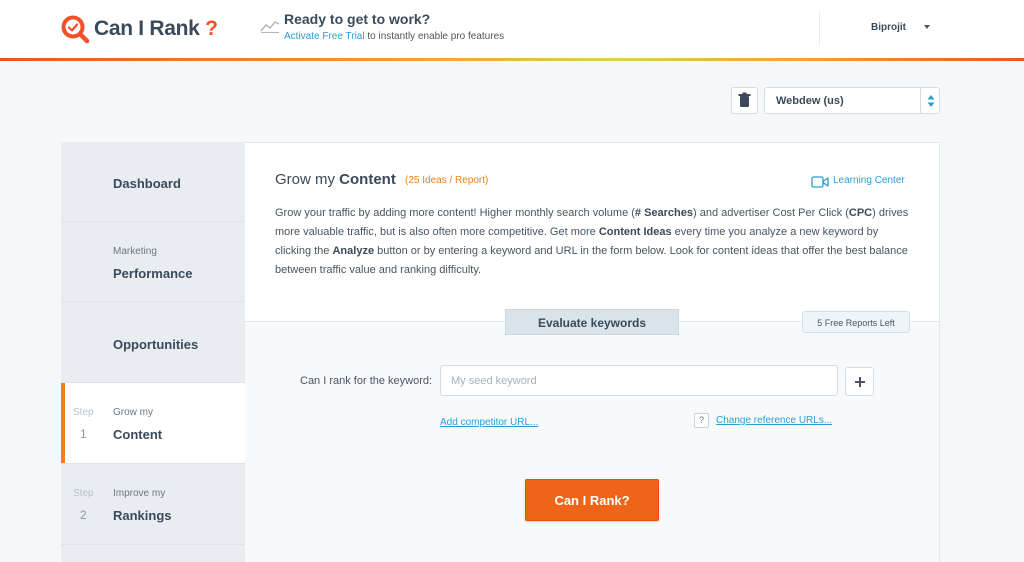  Describe the element at coordinates (83, 515) in the screenshot. I see `step-number: 2` at that location.